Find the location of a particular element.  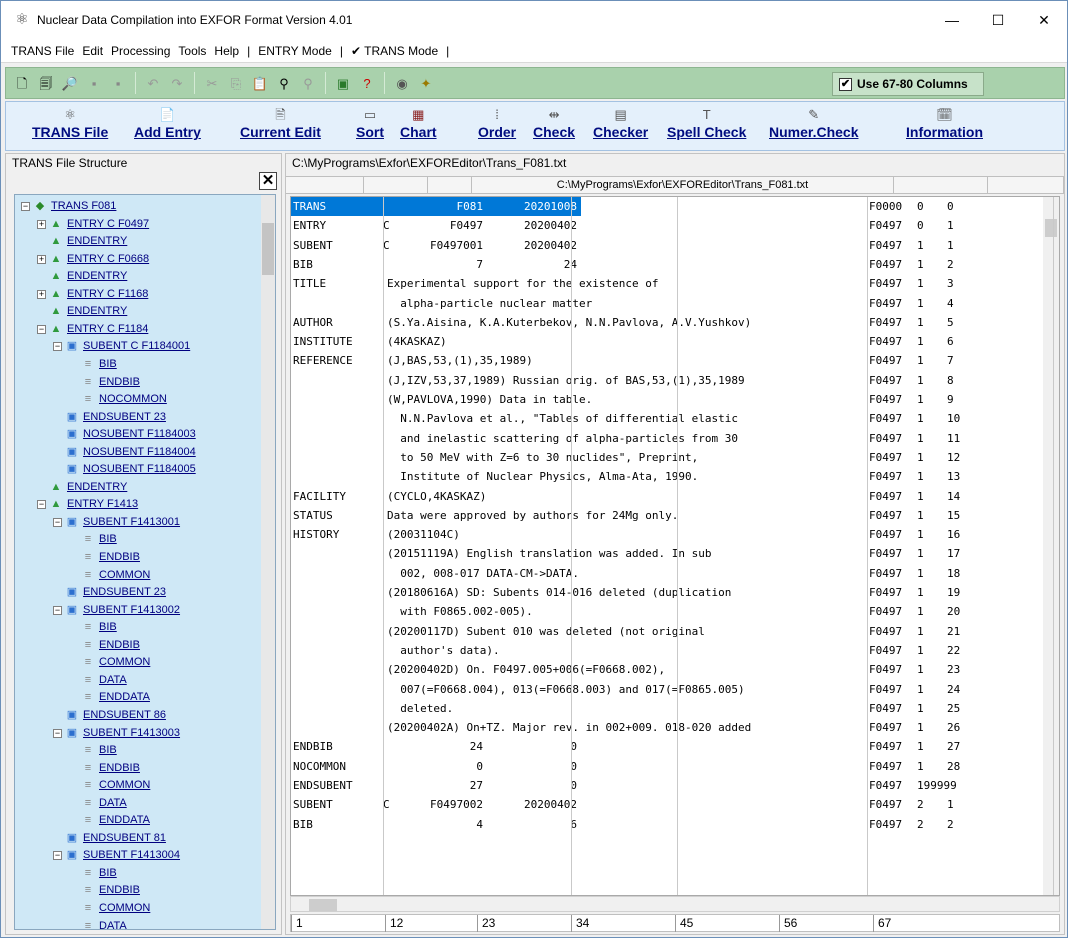

sort-button: ▭ Sort is located at coordinates (370, 127).